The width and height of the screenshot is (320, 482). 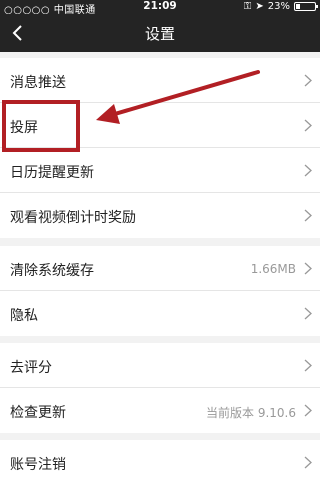 What do you see at coordinates (38, 413) in the screenshot?
I see `setting-label: 检查更新` at bounding box center [38, 413].